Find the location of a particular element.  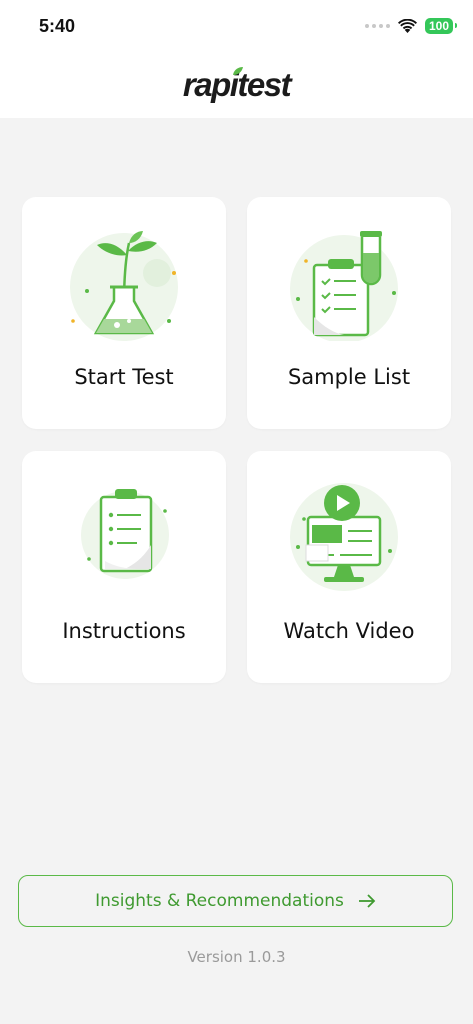

monitor-play-icon is located at coordinates (349, 540).